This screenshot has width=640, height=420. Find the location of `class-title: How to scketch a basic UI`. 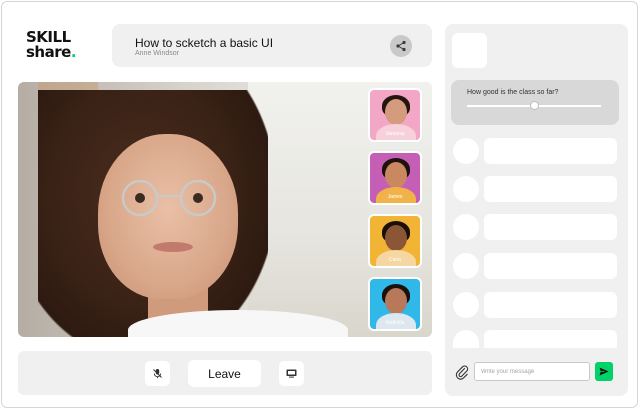

class-title: How to scketch a basic UI is located at coordinates (204, 43).